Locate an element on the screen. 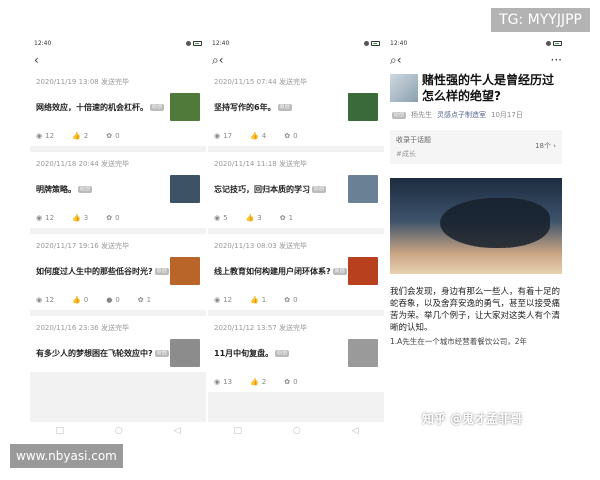 The image size is (600, 480). send-status: 2020/11/18 20:44 发送完毕 is located at coordinates (82, 164).